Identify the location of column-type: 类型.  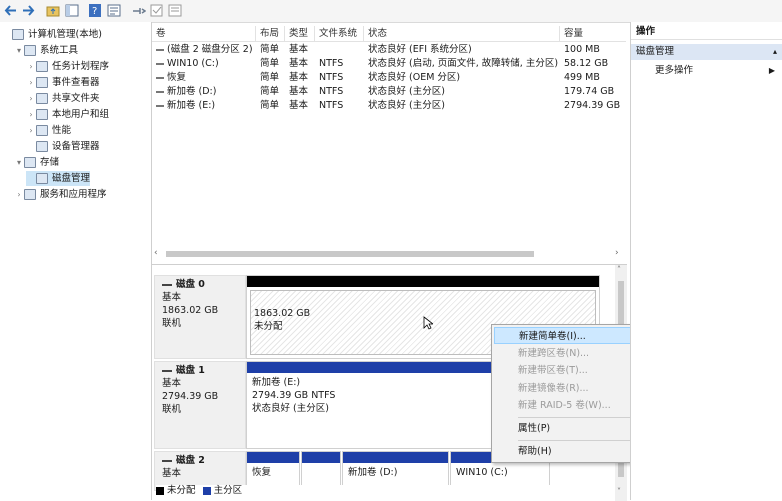
(300, 33).